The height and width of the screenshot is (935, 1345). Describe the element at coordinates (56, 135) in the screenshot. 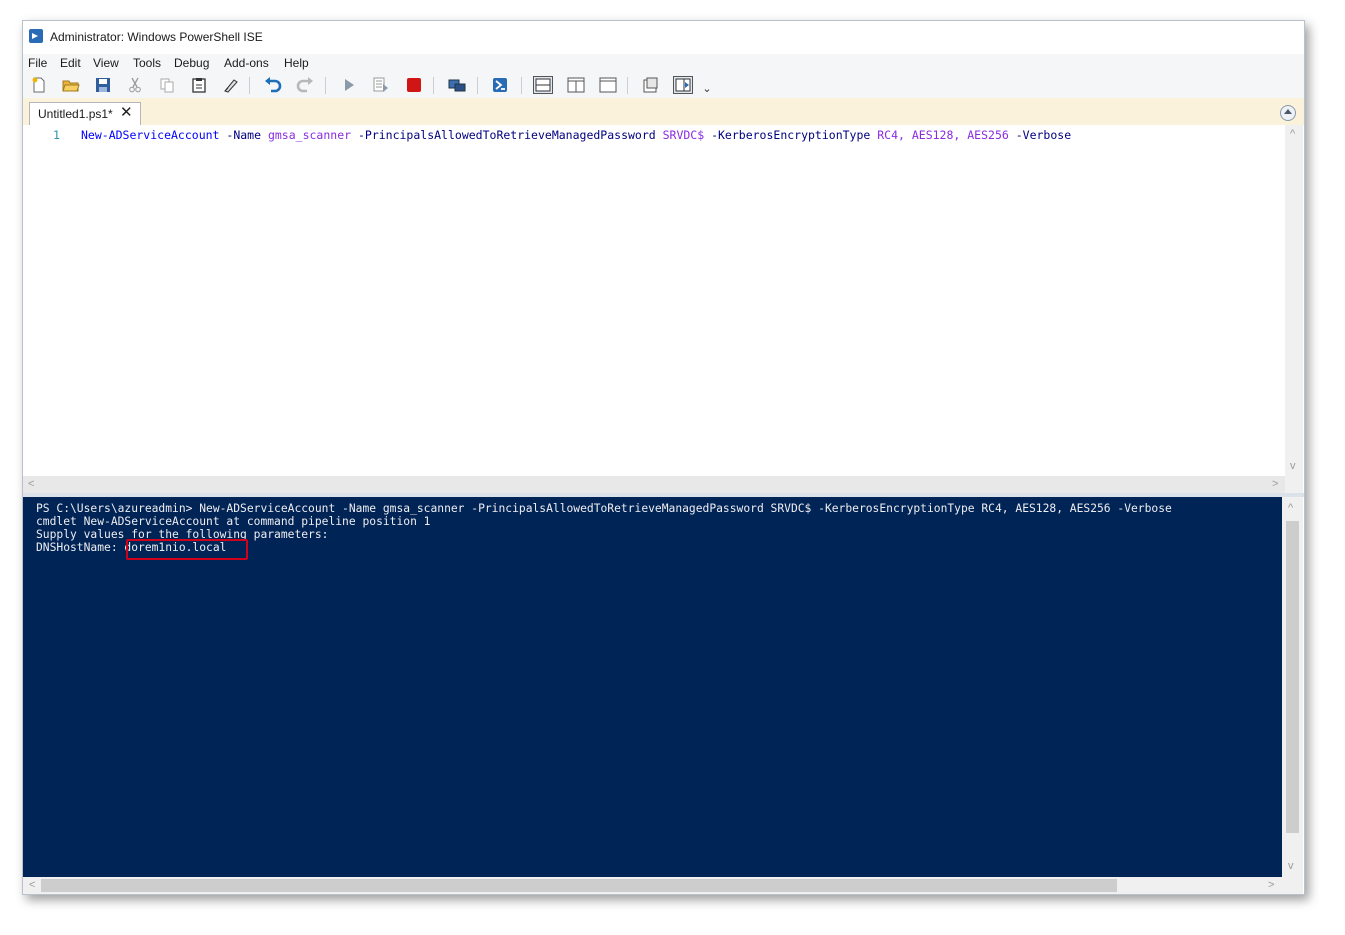

I see `line-number: 1` at that location.